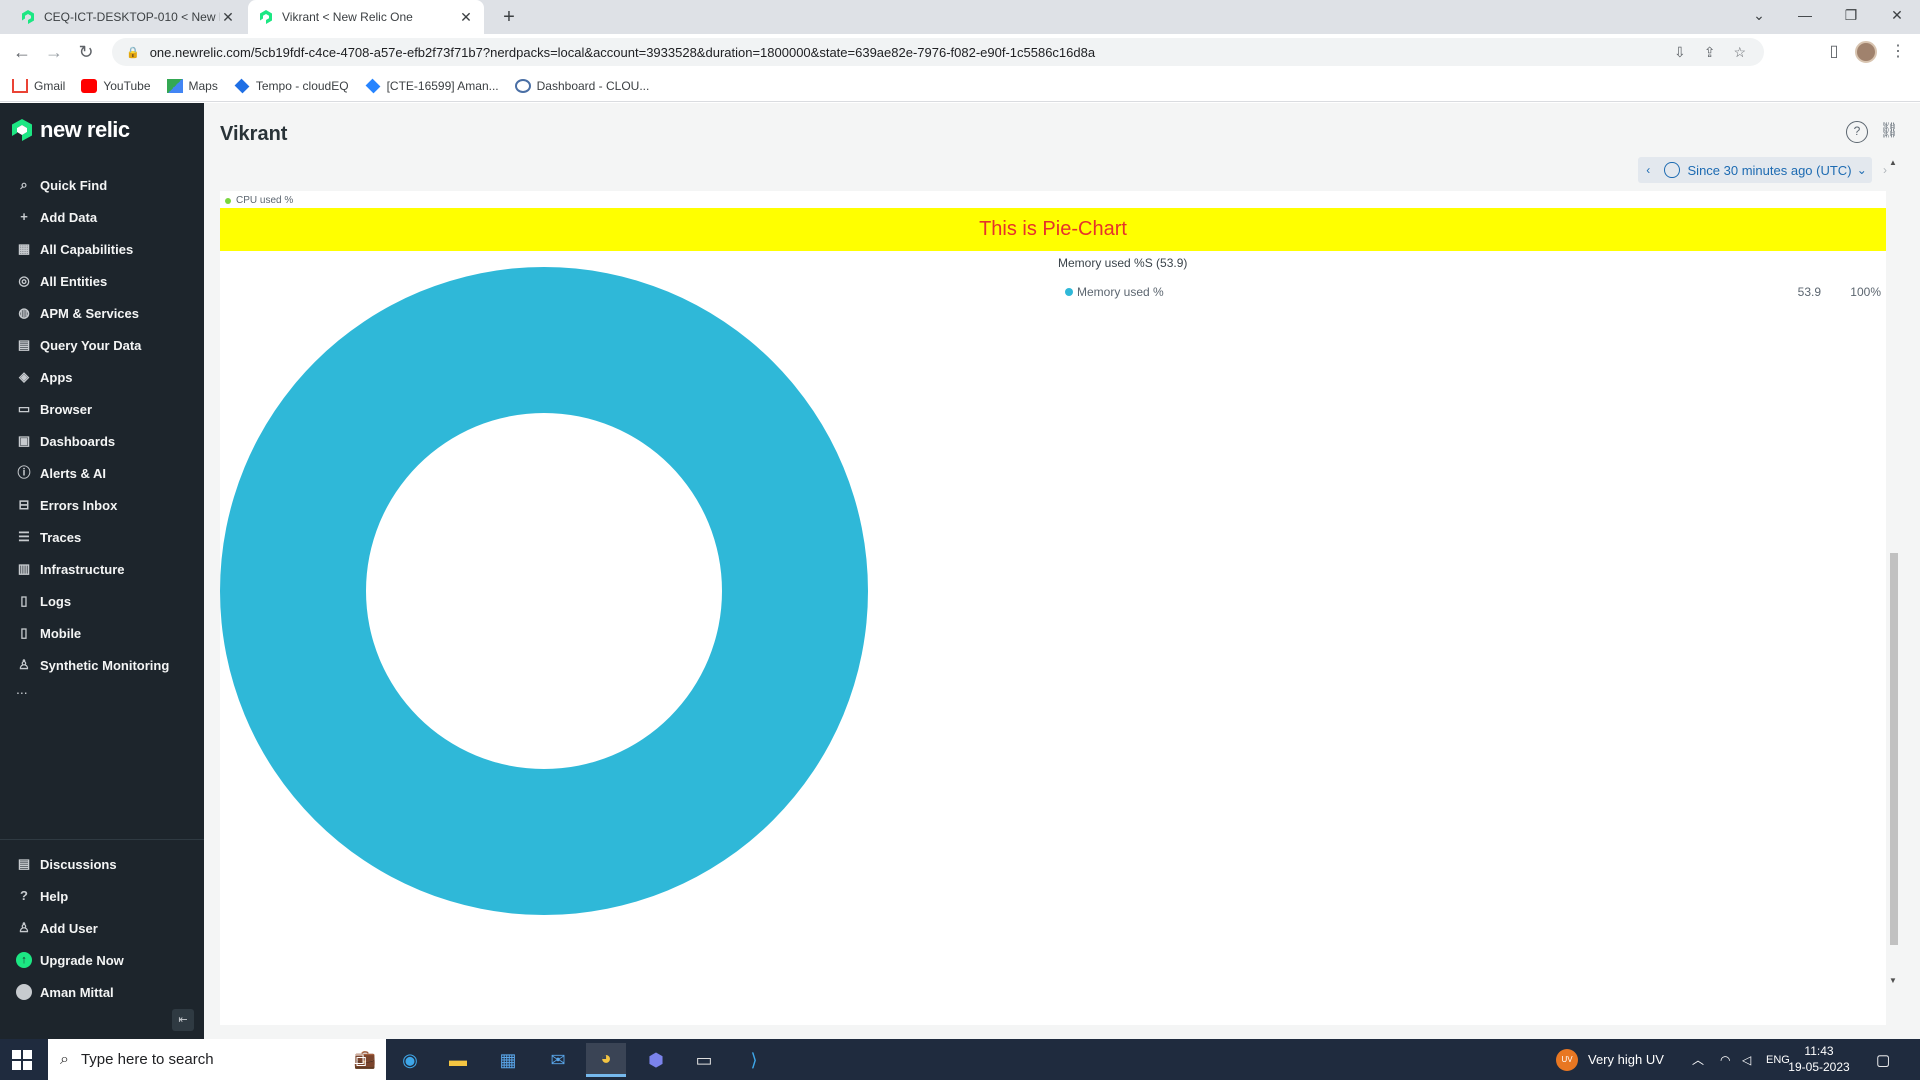 Image resolution: width=1920 pixels, height=1080 pixels. Describe the element at coordinates (1883, 1059) in the screenshot. I see `notifications-icon: ▢` at that location.